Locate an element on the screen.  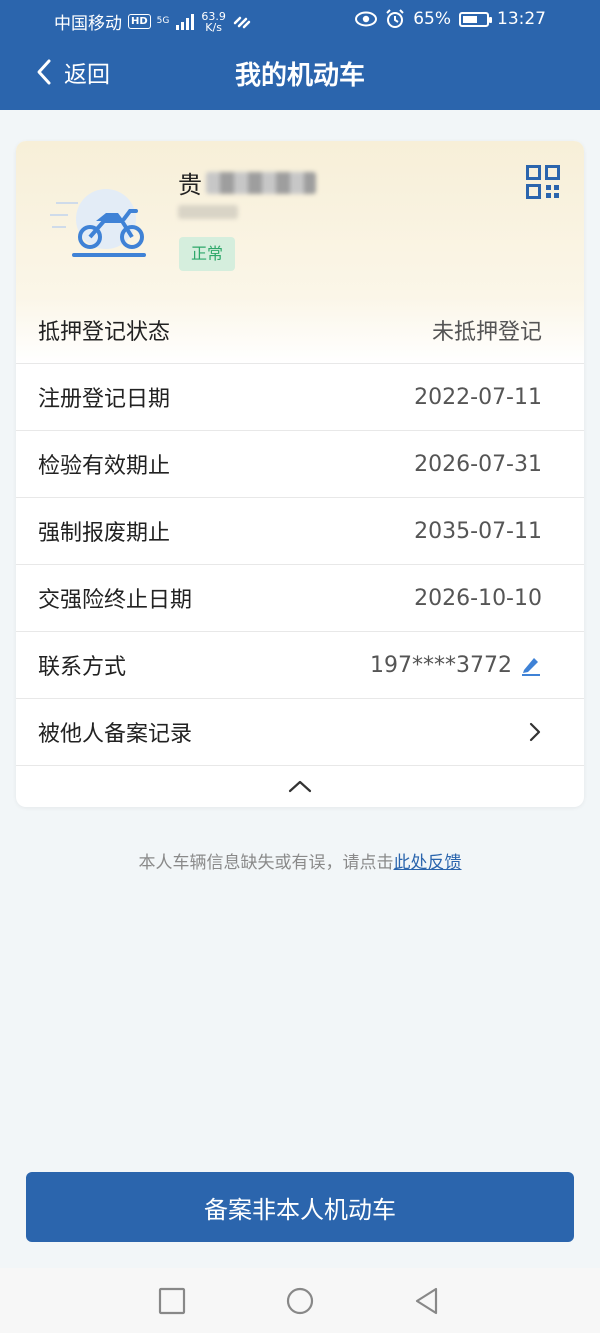
chevron-up-icon is located at coordinates (300, 786).